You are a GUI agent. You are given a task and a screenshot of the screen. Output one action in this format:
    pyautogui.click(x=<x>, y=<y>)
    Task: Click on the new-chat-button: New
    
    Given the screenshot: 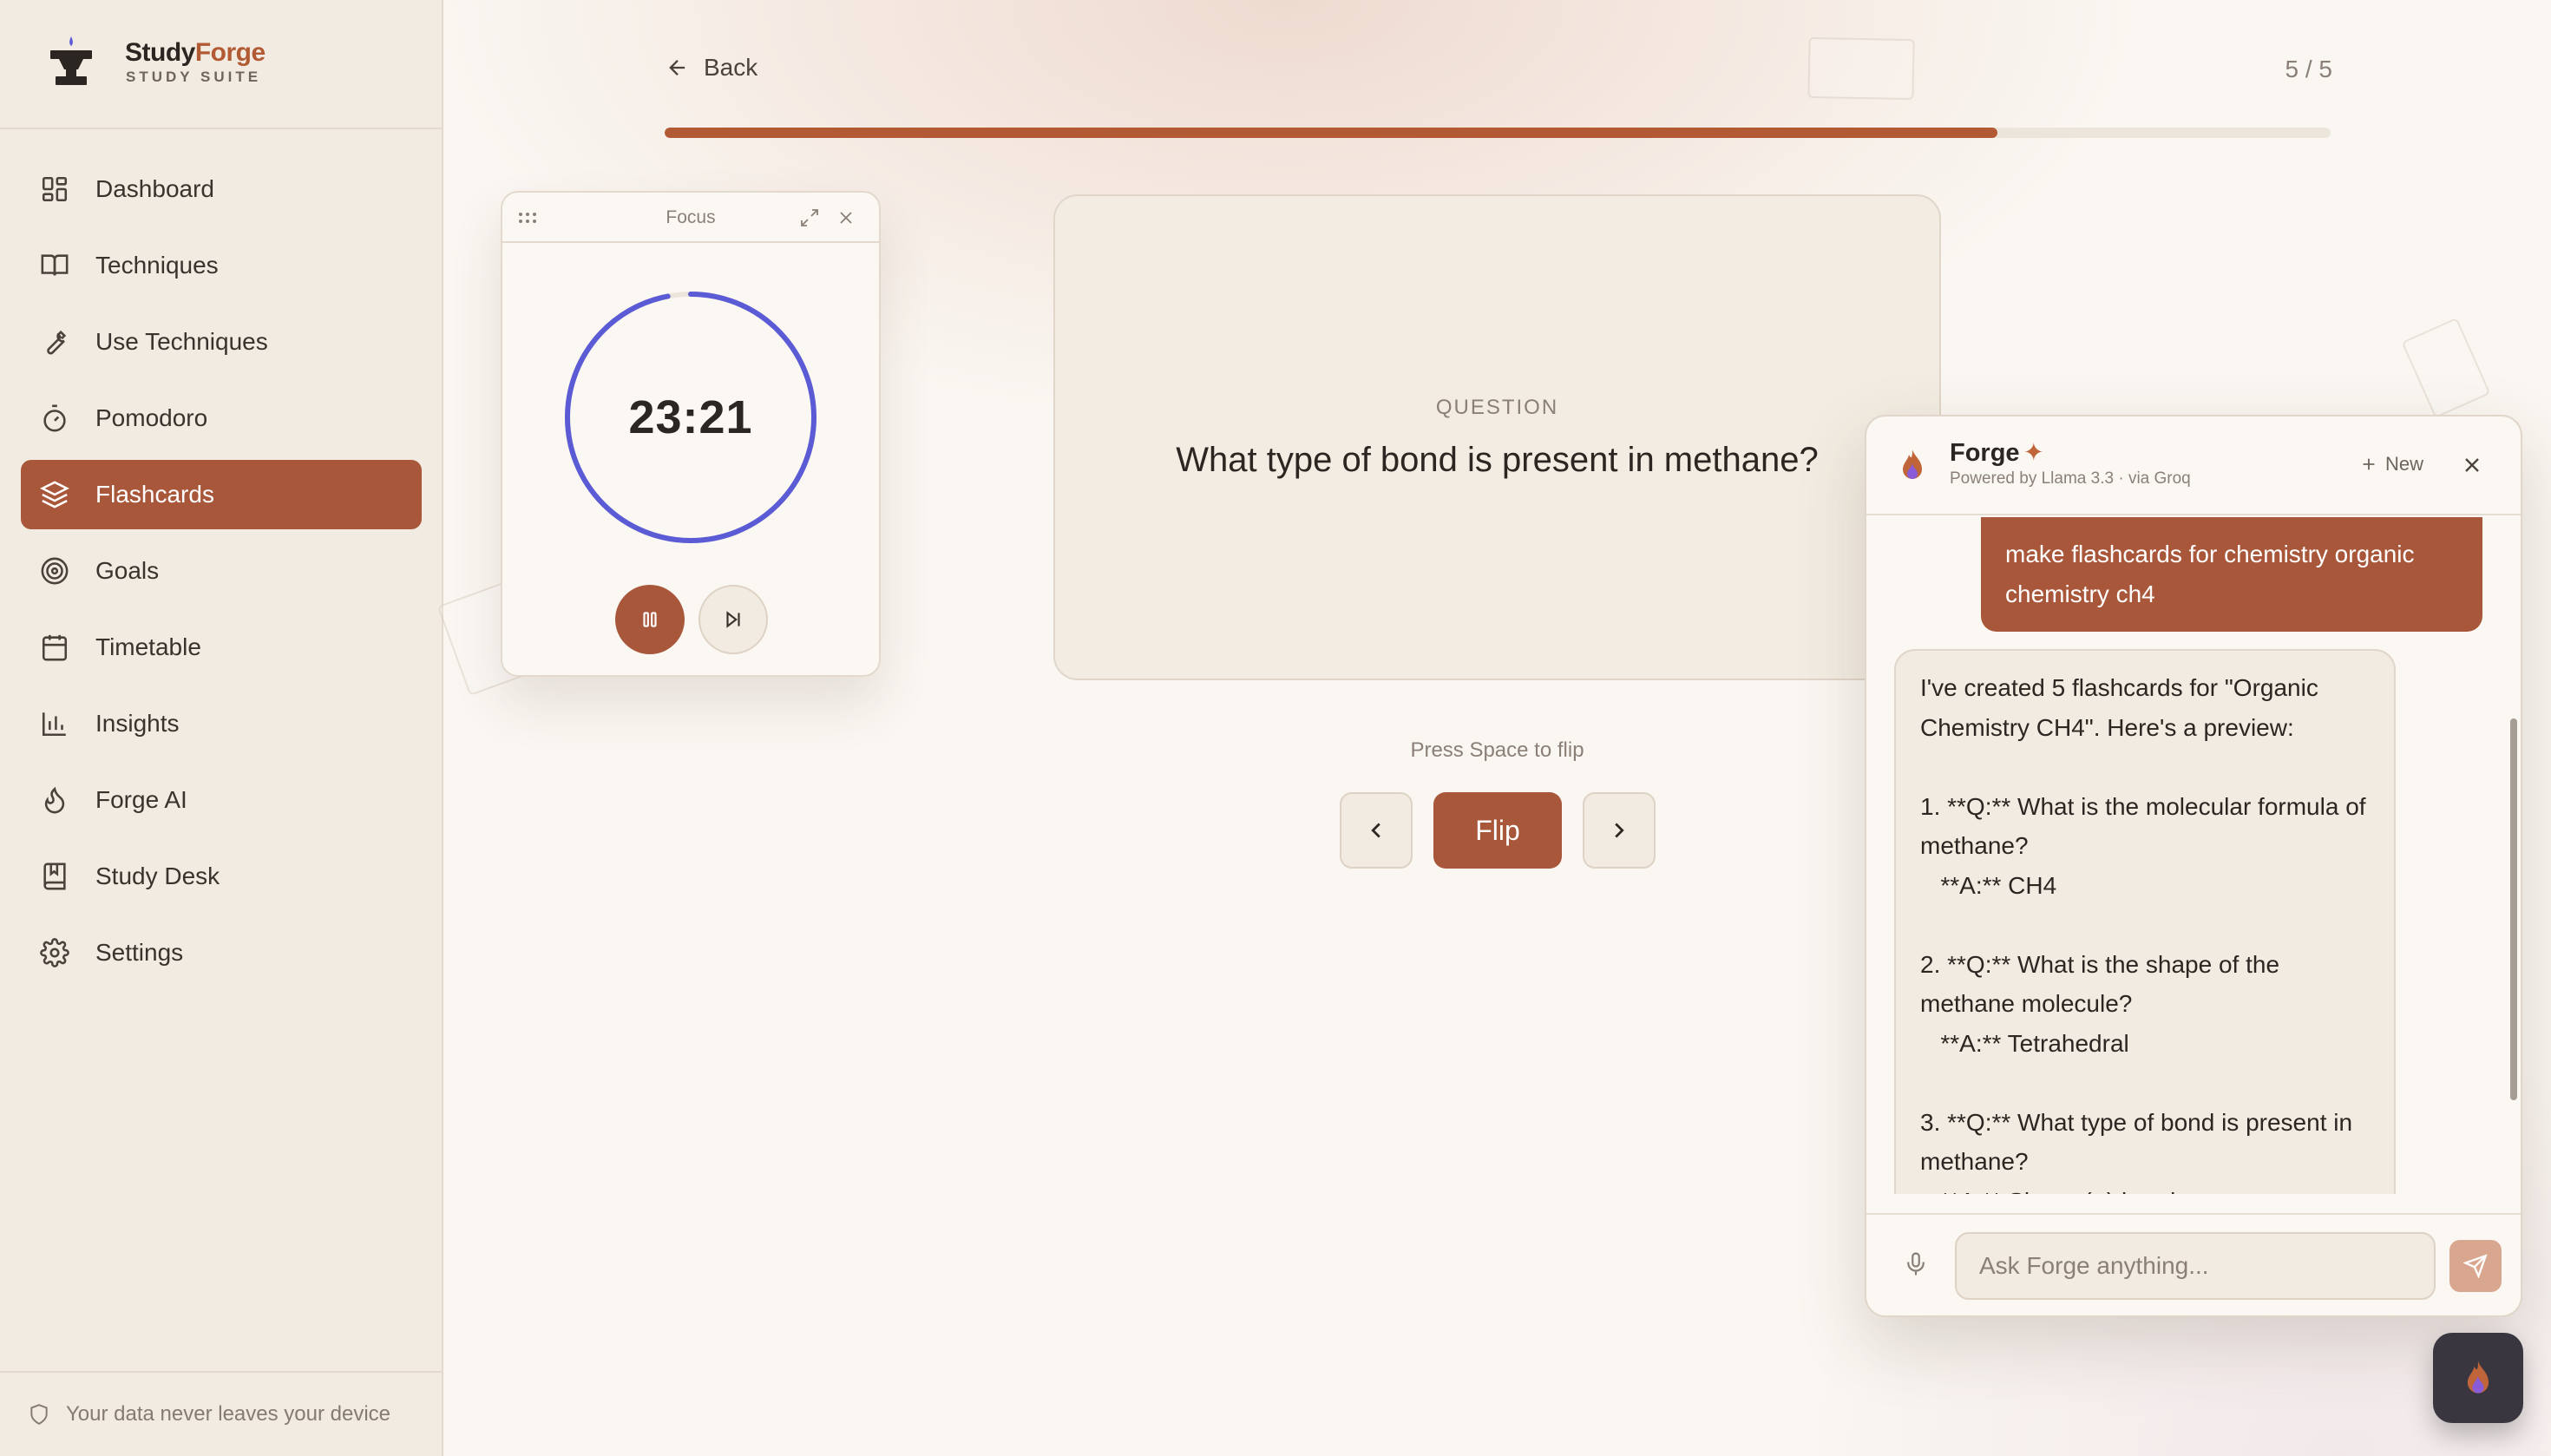 What is the action you would take?
    pyautogui.click(x=2391, y=464)
    